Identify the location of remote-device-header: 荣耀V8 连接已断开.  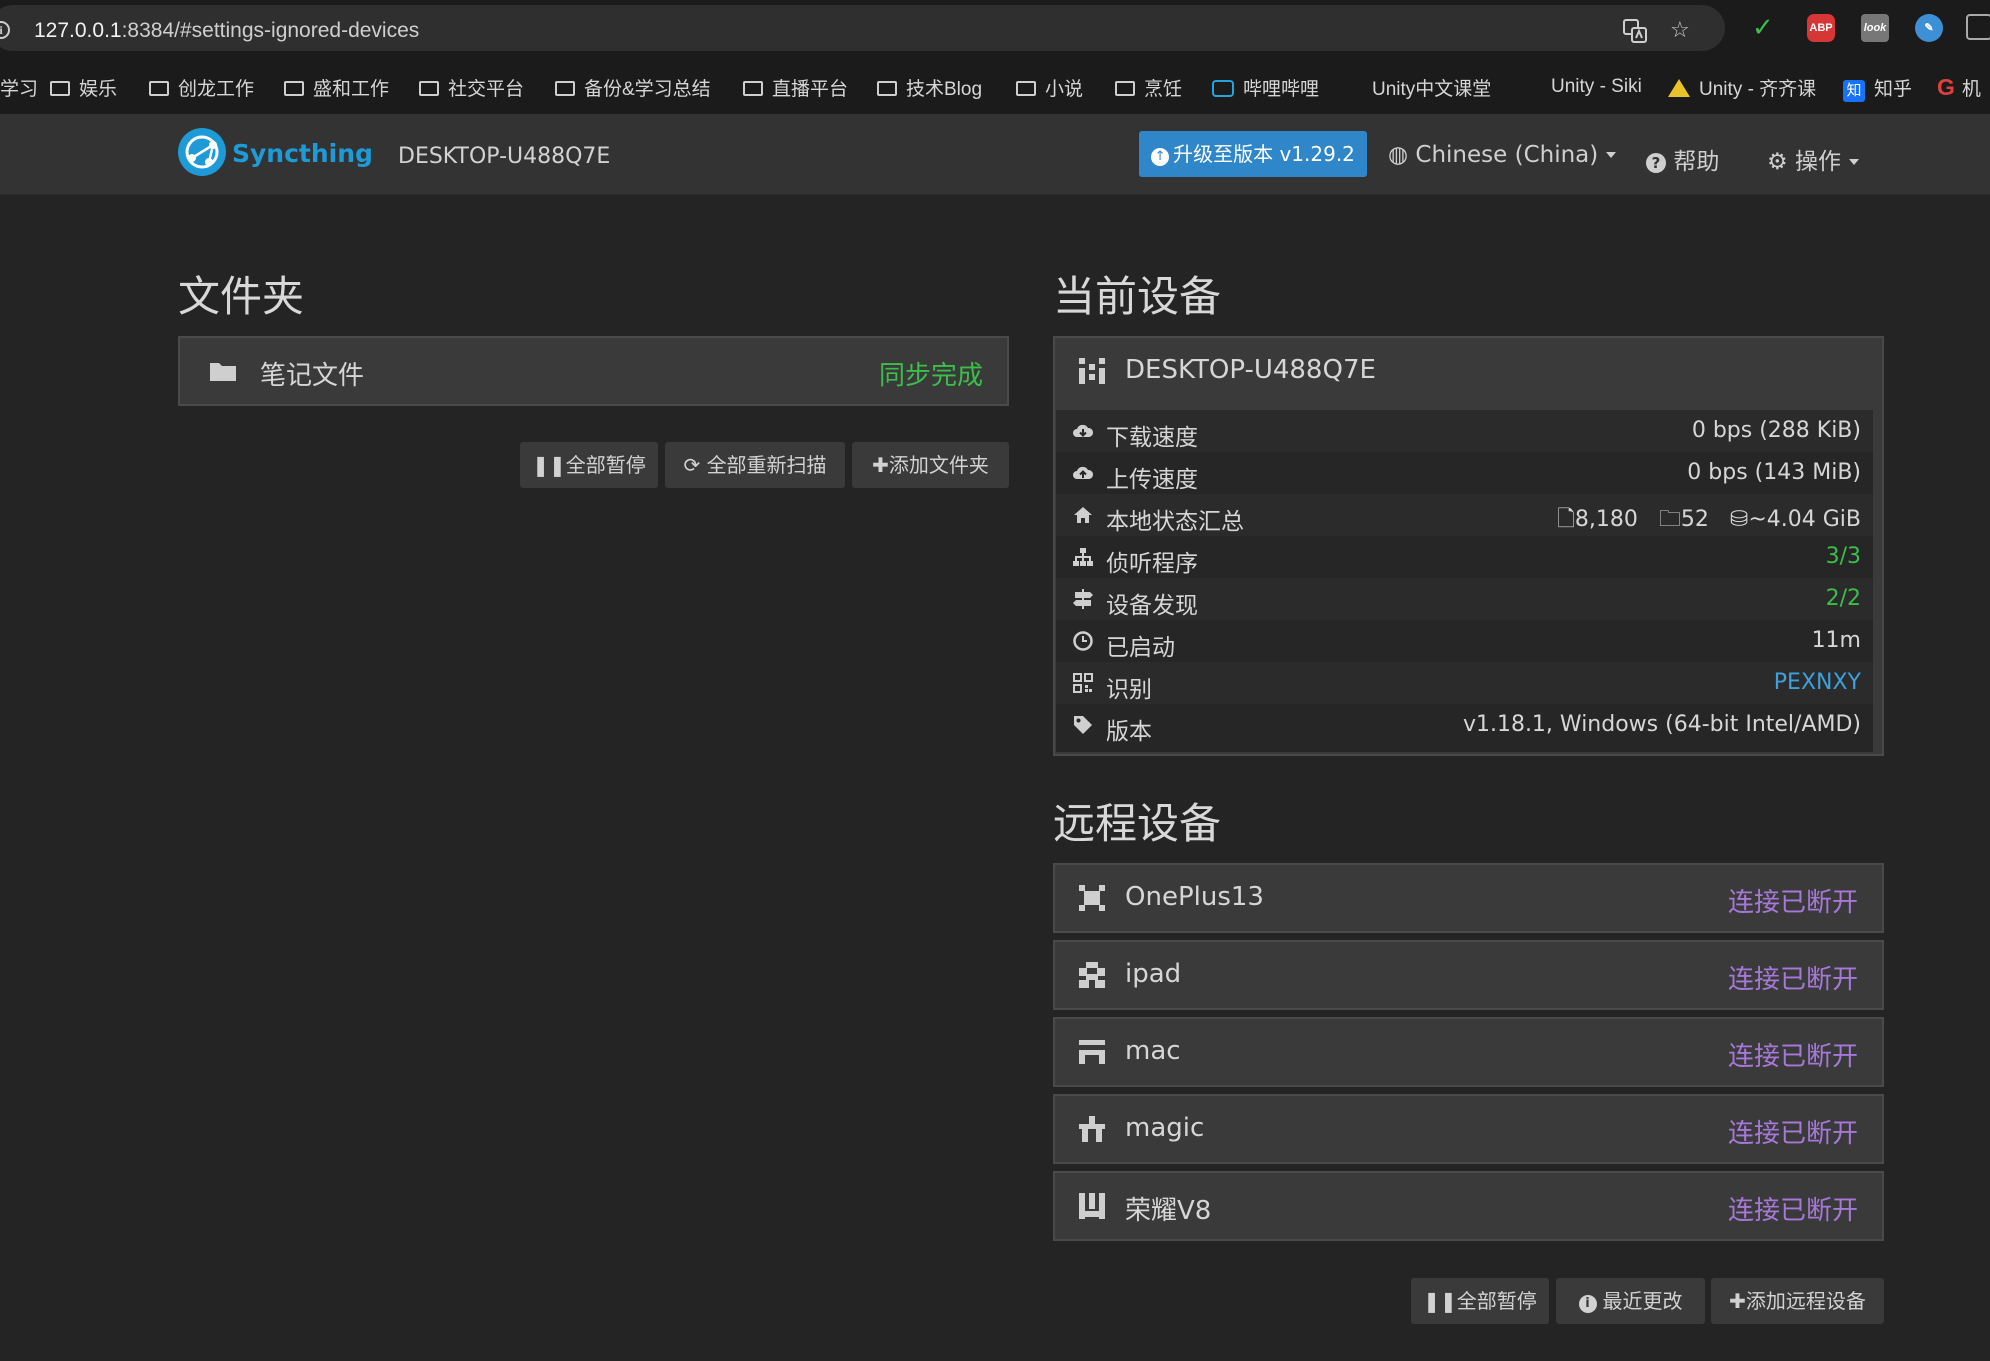
(1468, 1206).